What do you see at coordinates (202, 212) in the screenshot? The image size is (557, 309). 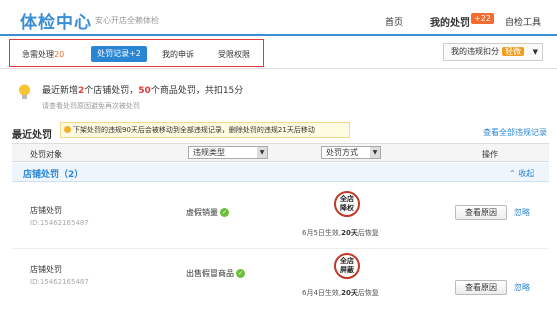 I see `violation-type-text: 虚假销量` at bounding box center [202, 212].